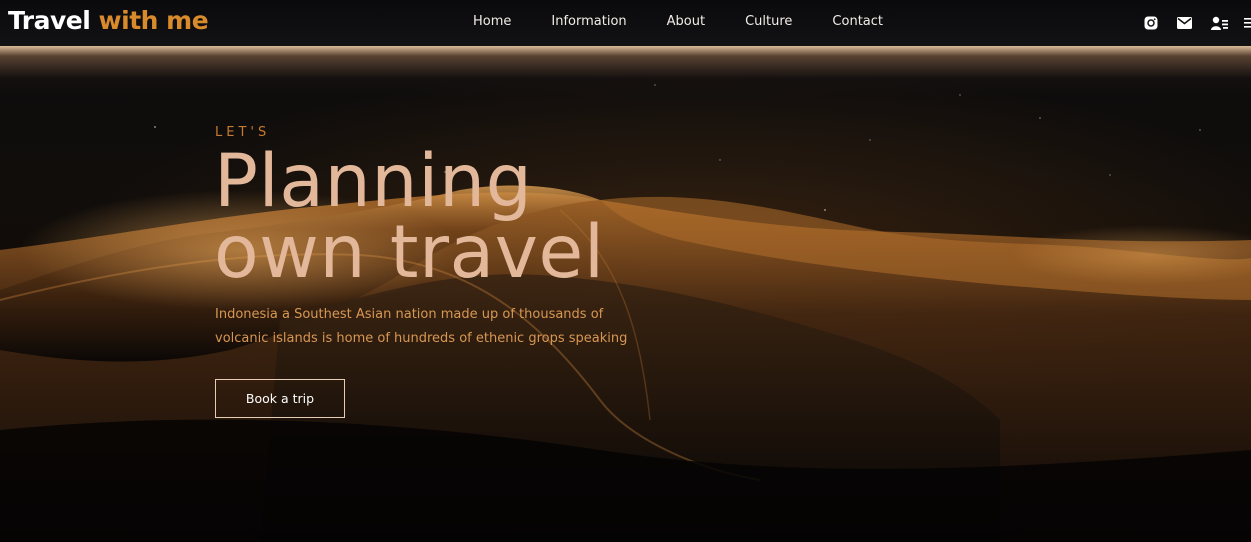 The width and height of the screenshot is (1251, 542). I want to click on mail-icon, so click(1184, 23).